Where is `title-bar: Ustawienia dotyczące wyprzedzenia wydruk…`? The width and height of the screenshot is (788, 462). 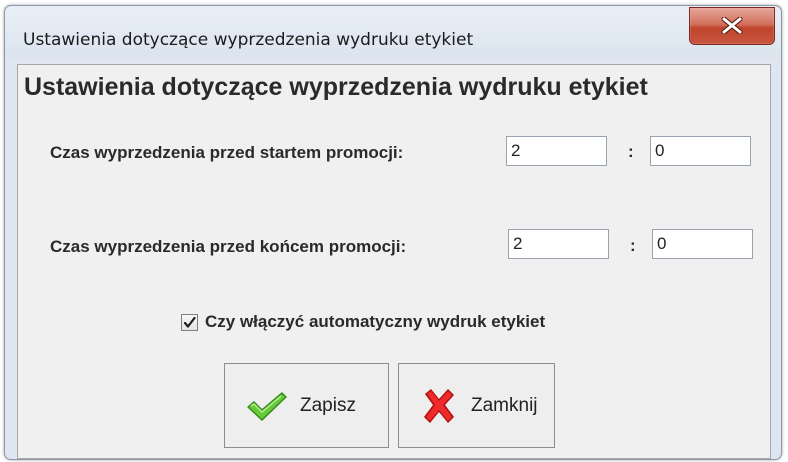
title-bar: Ustawienia dotyczące wyprzedzenia wydruk… is located at coordinates (393, 32).